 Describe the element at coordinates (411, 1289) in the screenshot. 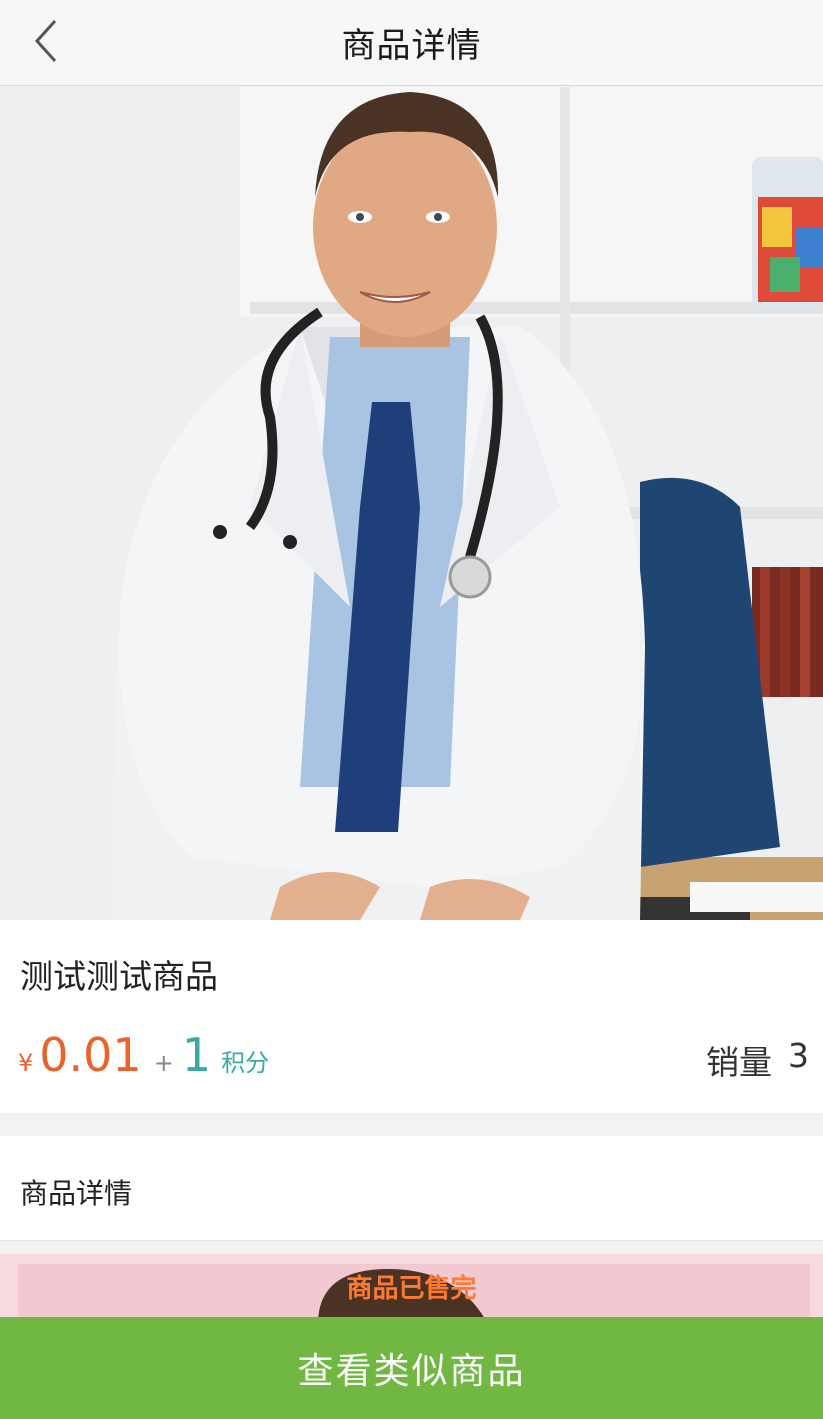

I see `sold-out-label: 商品已售完` at that location.